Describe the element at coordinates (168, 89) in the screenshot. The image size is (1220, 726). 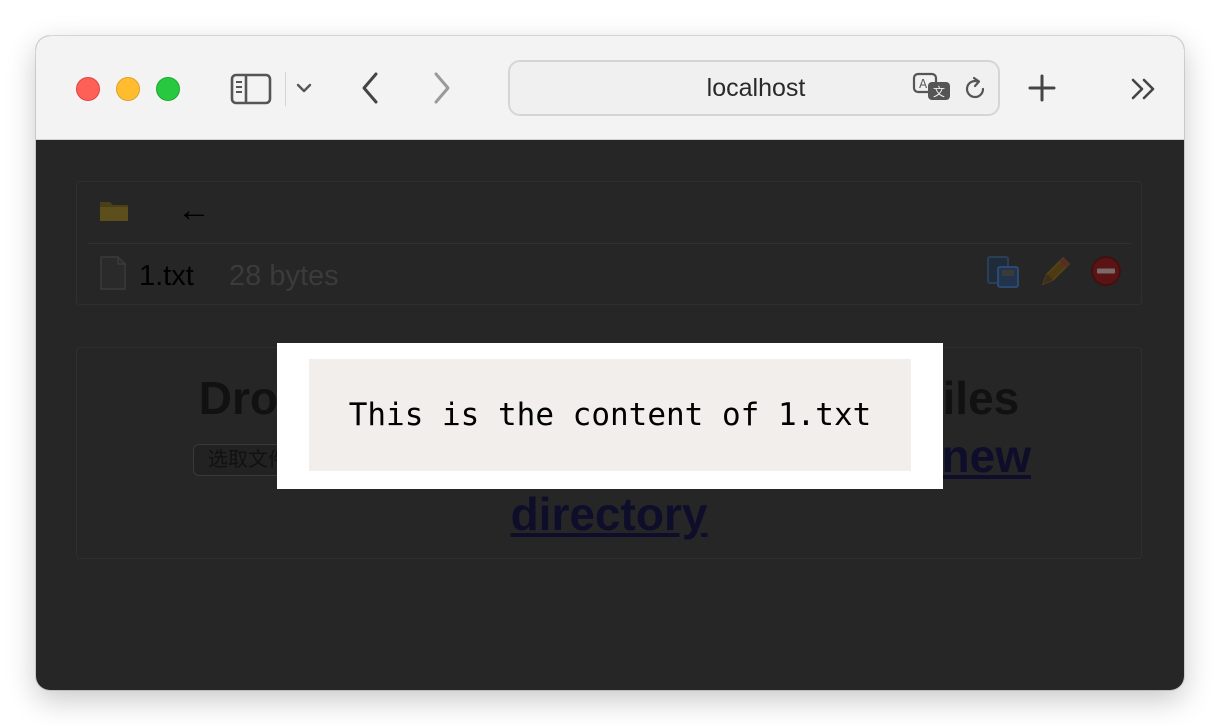
I see `zoom-window-button` at that location.